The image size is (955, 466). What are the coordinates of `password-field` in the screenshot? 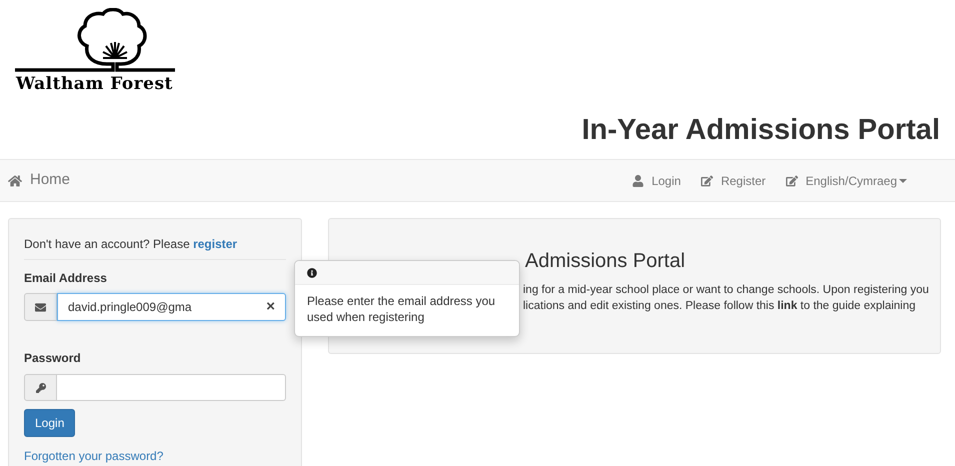 It's located at (171, 387).